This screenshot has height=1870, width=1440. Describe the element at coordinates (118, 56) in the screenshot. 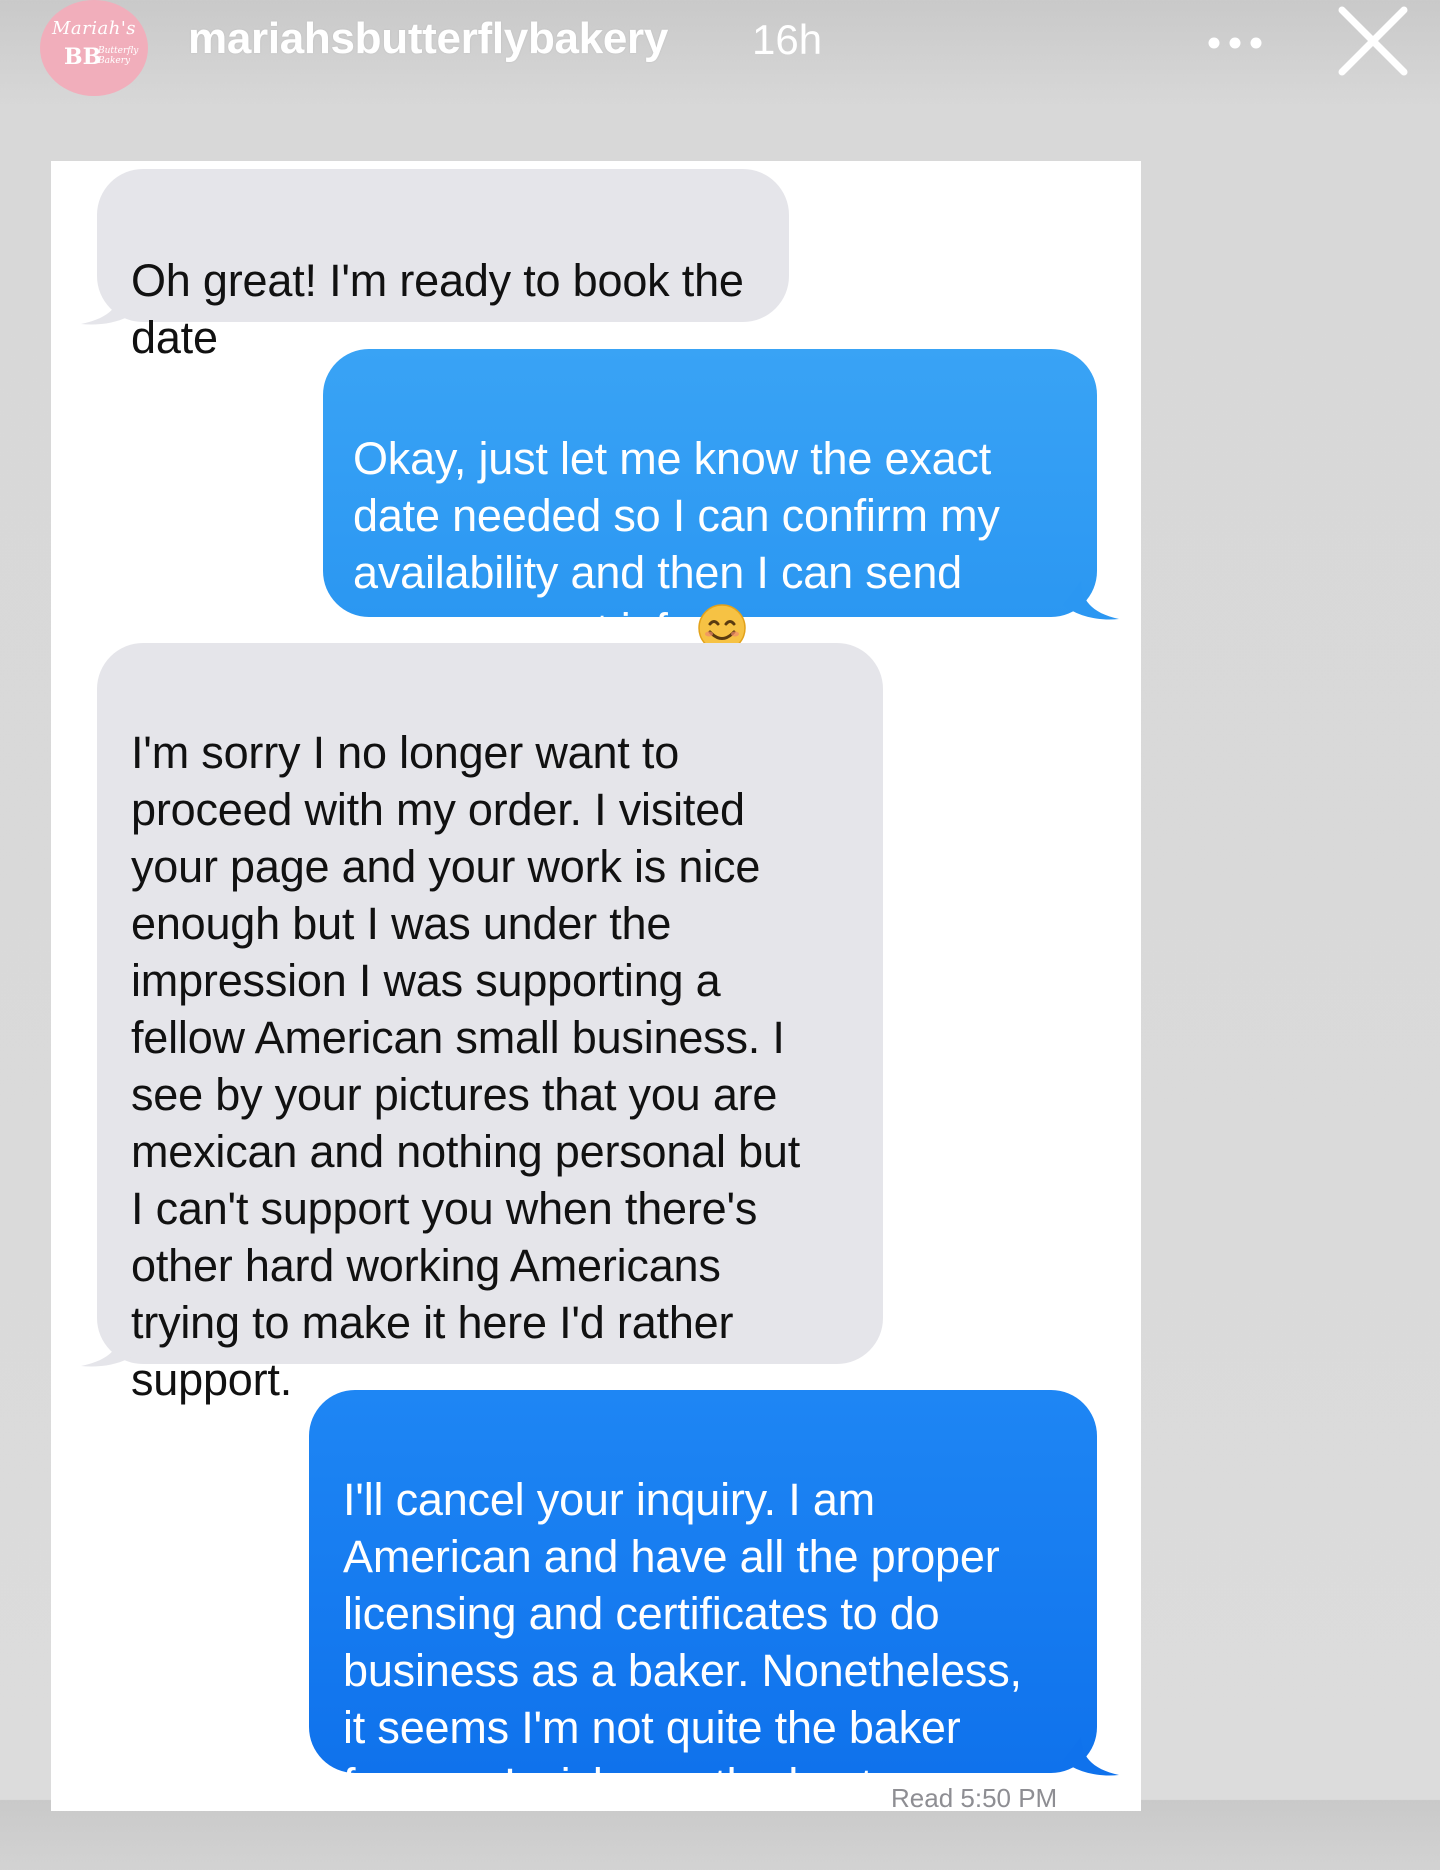

I see `avatar-logo-subtitle: Butterfly Bakery` at that location.